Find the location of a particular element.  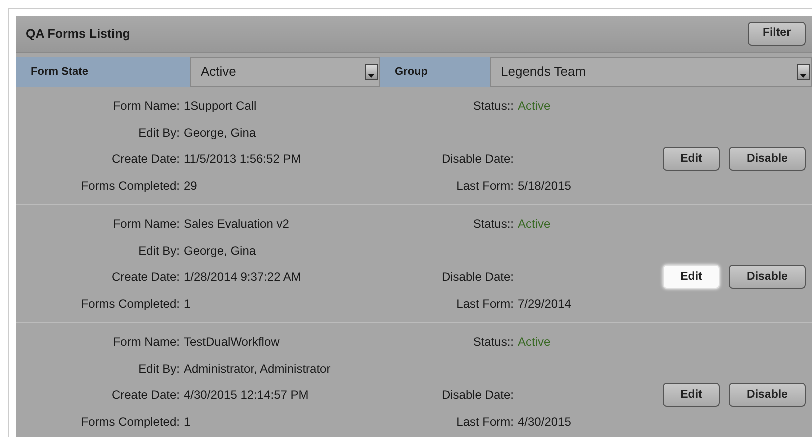

field-value: 1/28/2014 9:37:22 AM is located at coordinates (243, 277).